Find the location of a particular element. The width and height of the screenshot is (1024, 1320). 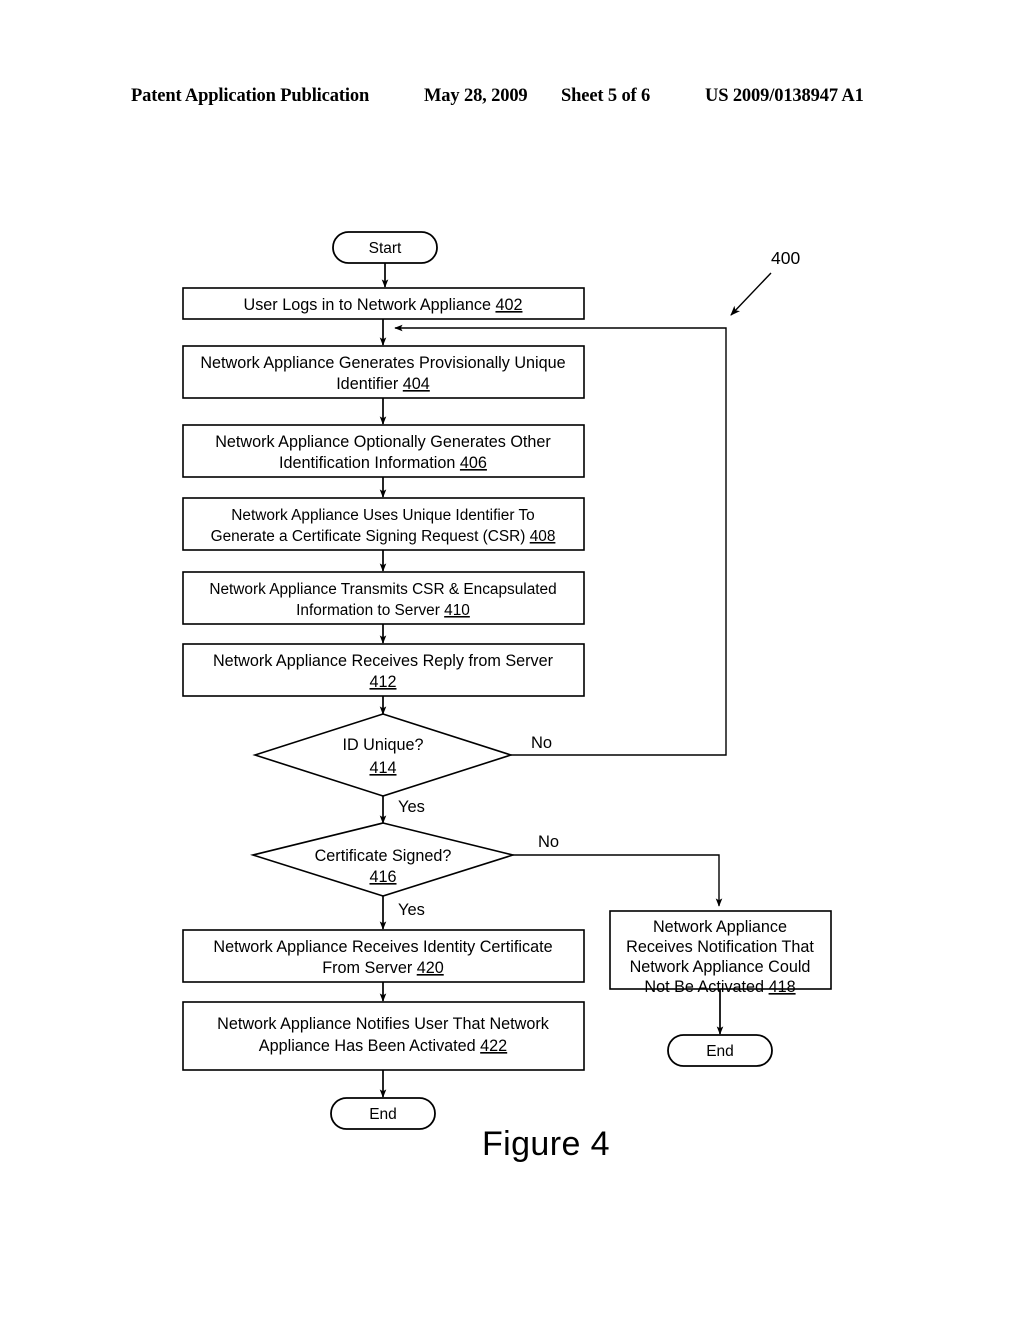

process-418-line3: Network Appliance Could is located at coordinates (720, 967).